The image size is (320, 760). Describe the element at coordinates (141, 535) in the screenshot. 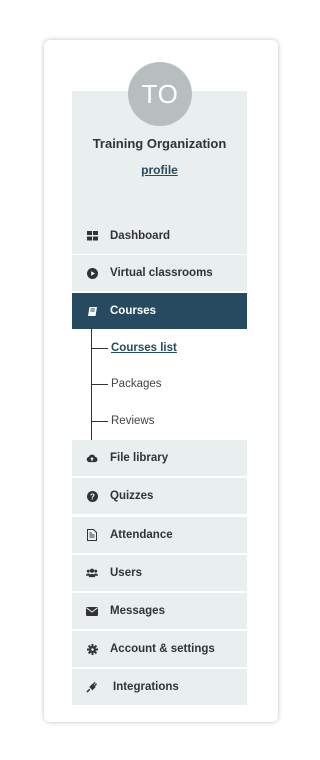

I see `menu-label: Attendance` at that location.